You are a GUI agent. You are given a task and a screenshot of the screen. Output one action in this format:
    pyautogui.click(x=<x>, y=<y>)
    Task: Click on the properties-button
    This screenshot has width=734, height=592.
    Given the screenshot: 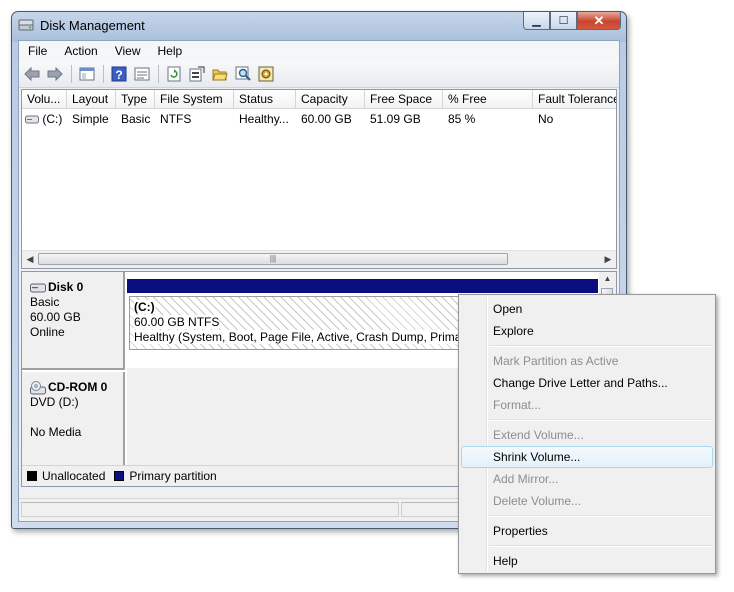 What is the action you would take?
    pyautogui.click(x=142, y=74)
    